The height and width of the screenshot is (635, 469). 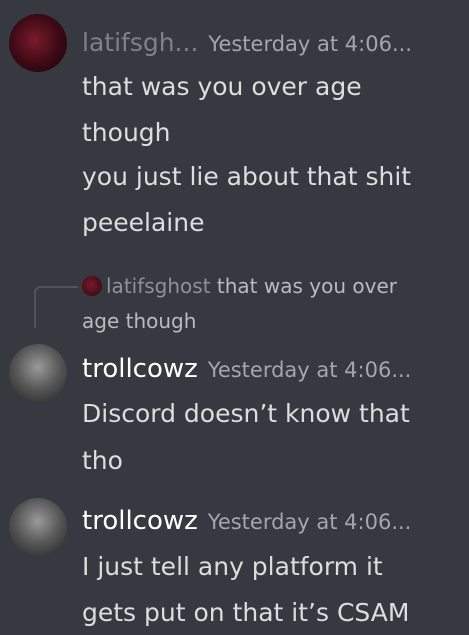 I want to click on reply-preview: latifsghost that was you over, so click(x=239, y=286).